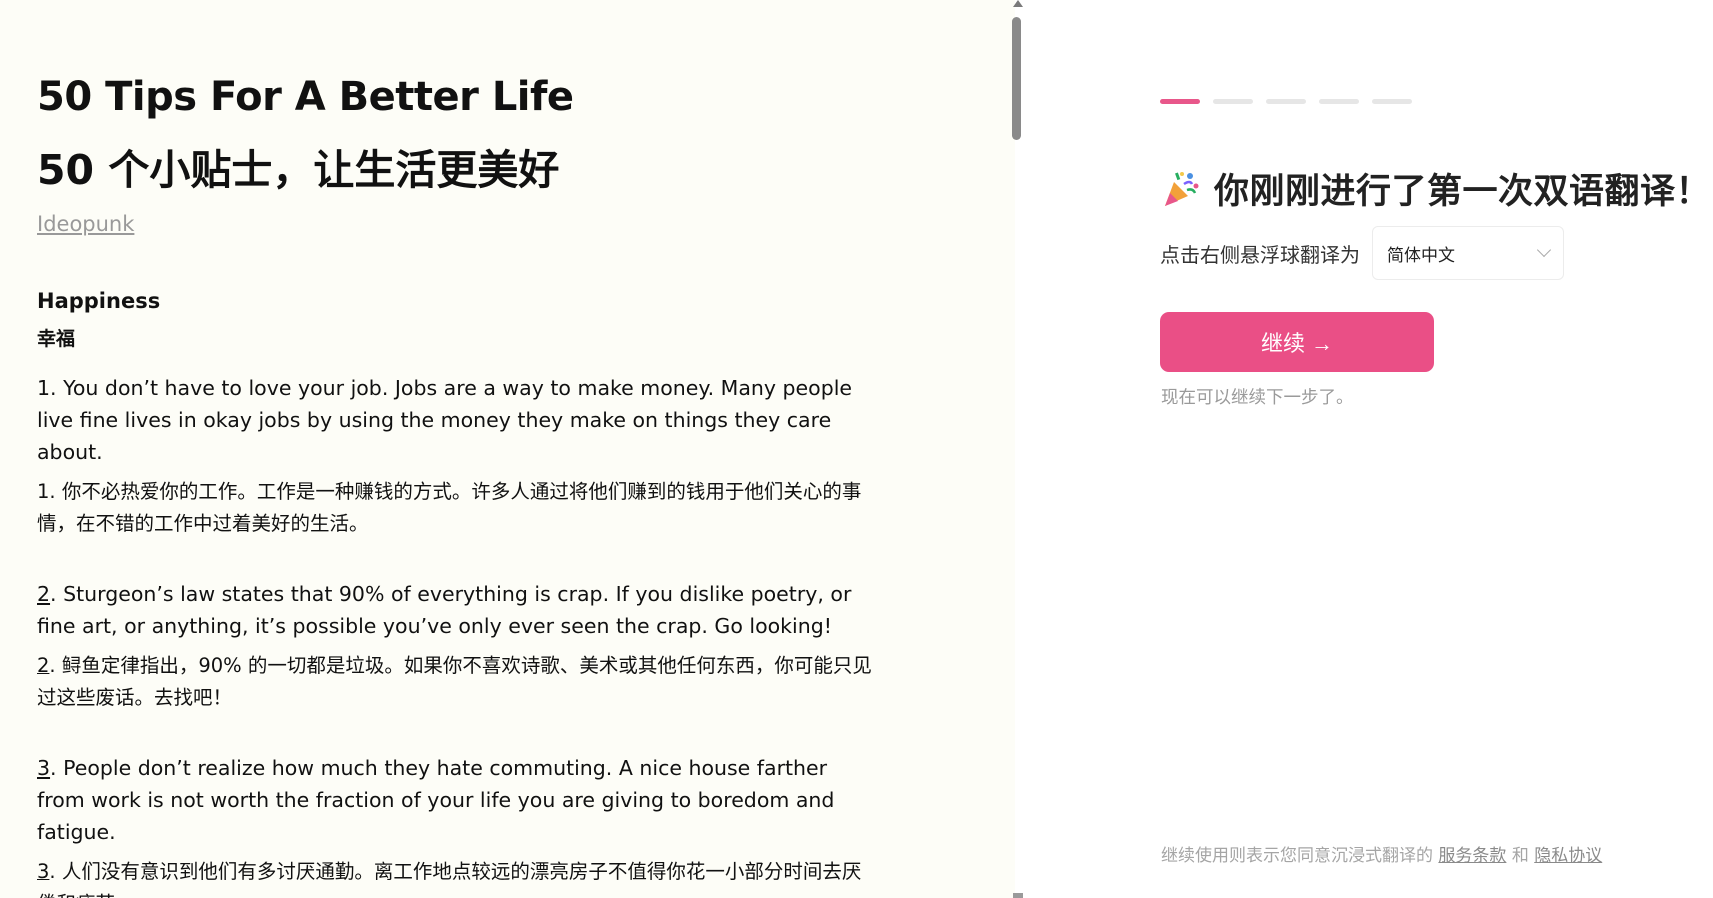  What do you see at coordinates (1421, 255) in the screenshot?
I see `selected-language: 简体中文` at bounding box center [1421, 255].